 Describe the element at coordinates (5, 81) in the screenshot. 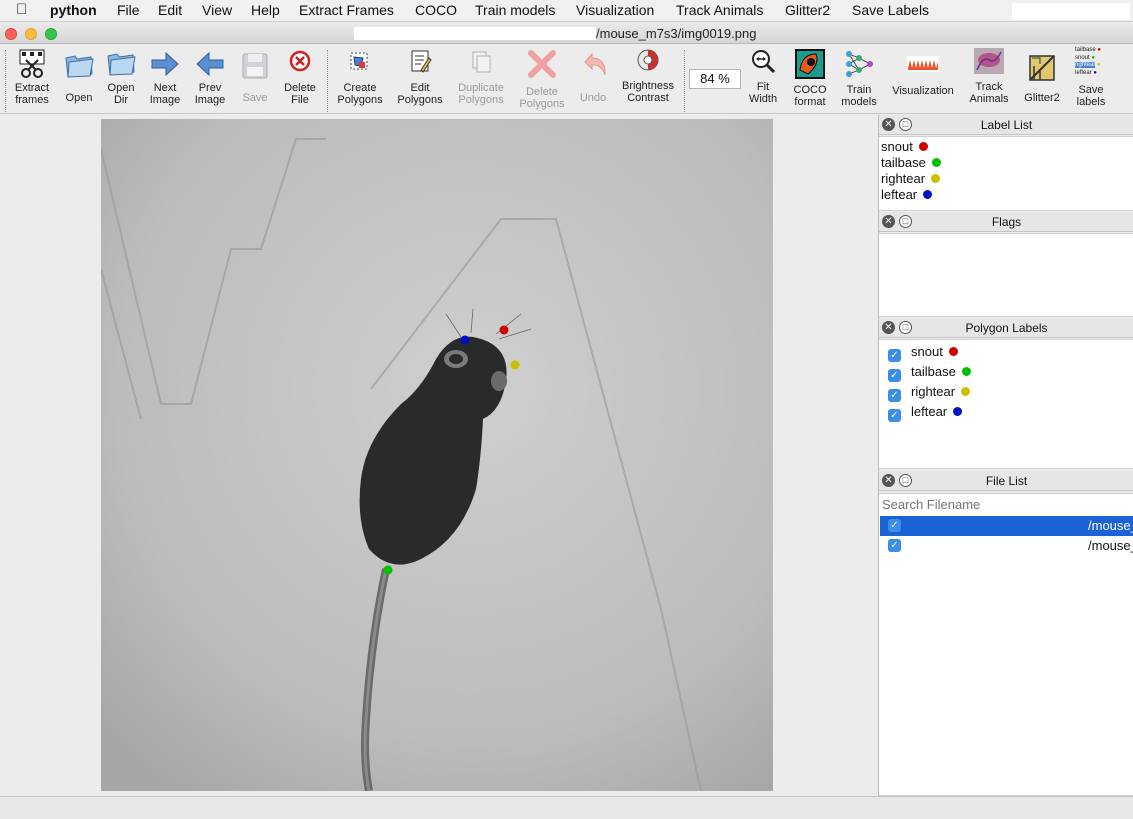

I see `toolbar-grip` at that location.